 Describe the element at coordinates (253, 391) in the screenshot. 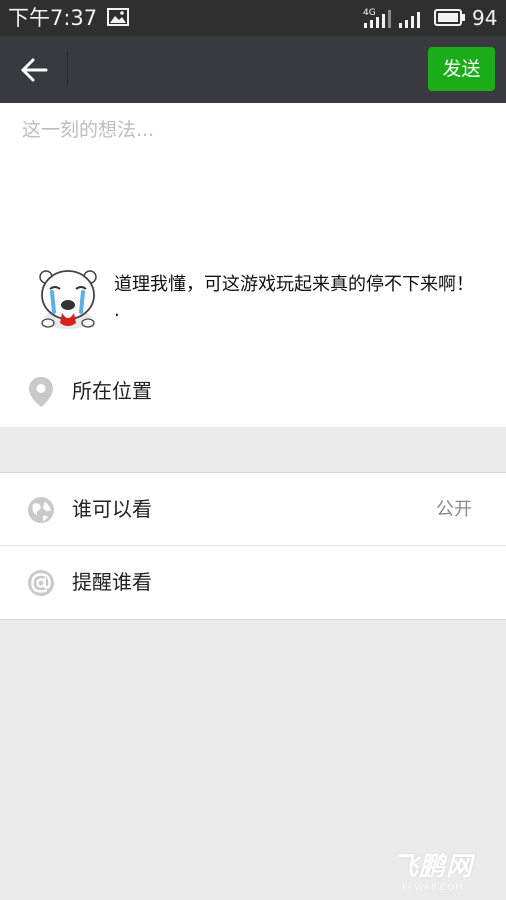

I see `location-row: 所在位置` at that location.